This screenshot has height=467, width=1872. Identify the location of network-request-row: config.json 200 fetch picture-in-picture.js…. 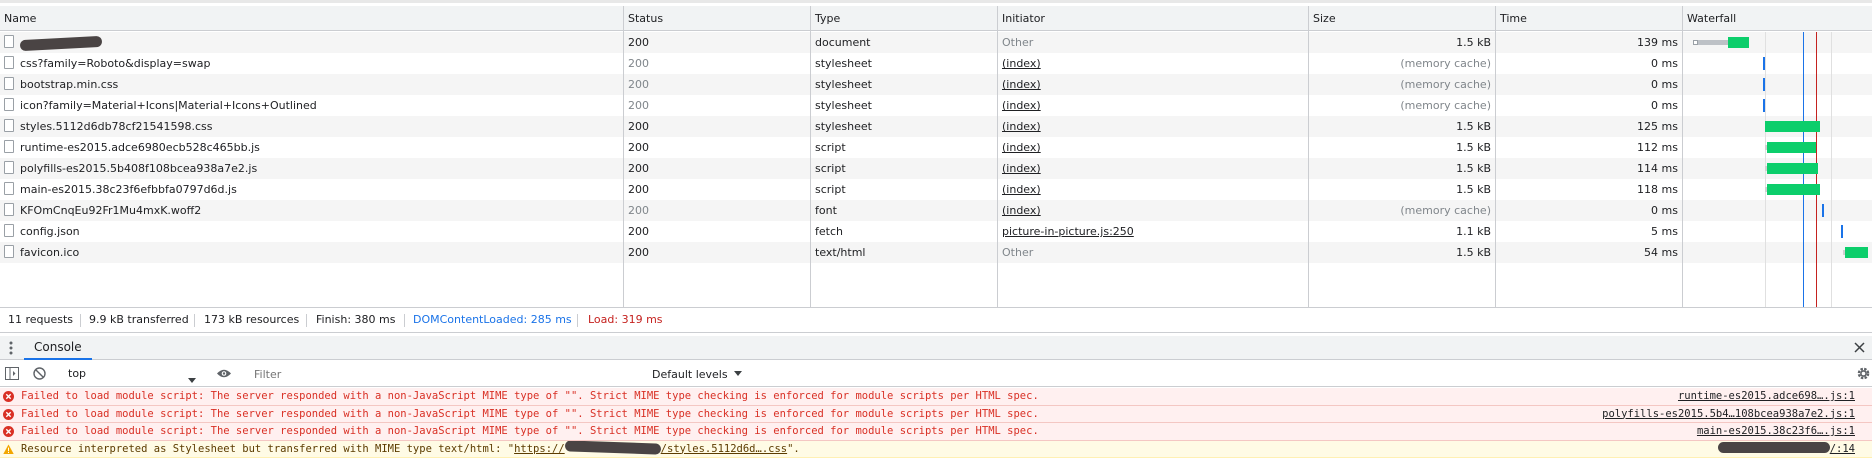
(936, 231).